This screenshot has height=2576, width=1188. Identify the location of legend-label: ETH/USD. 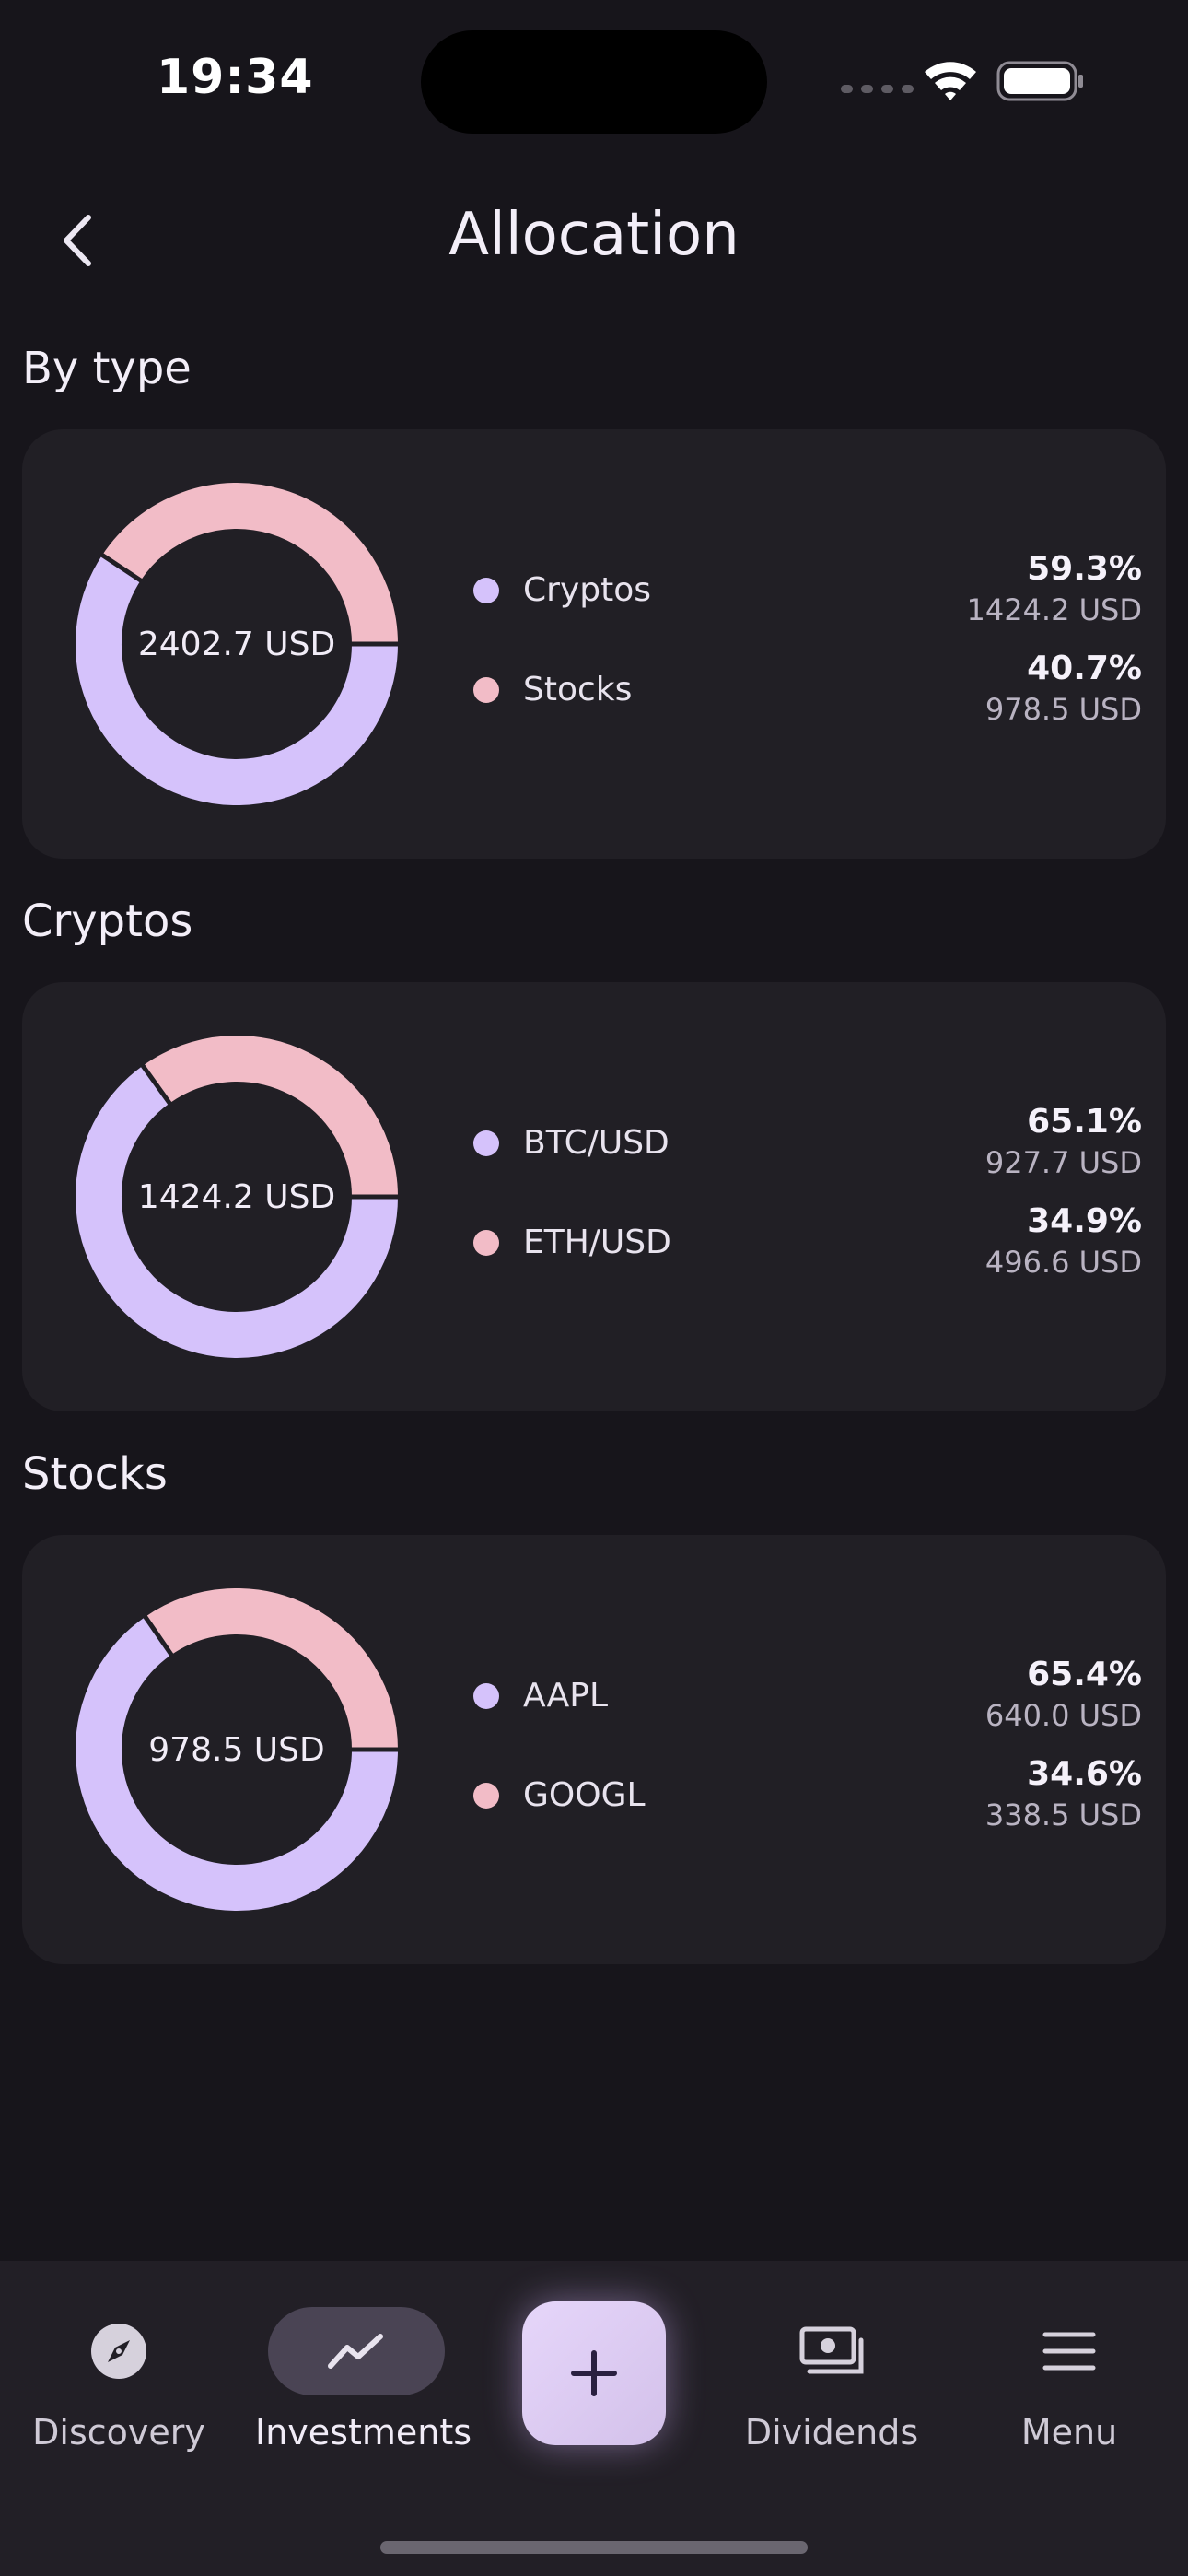
(597, 1242).